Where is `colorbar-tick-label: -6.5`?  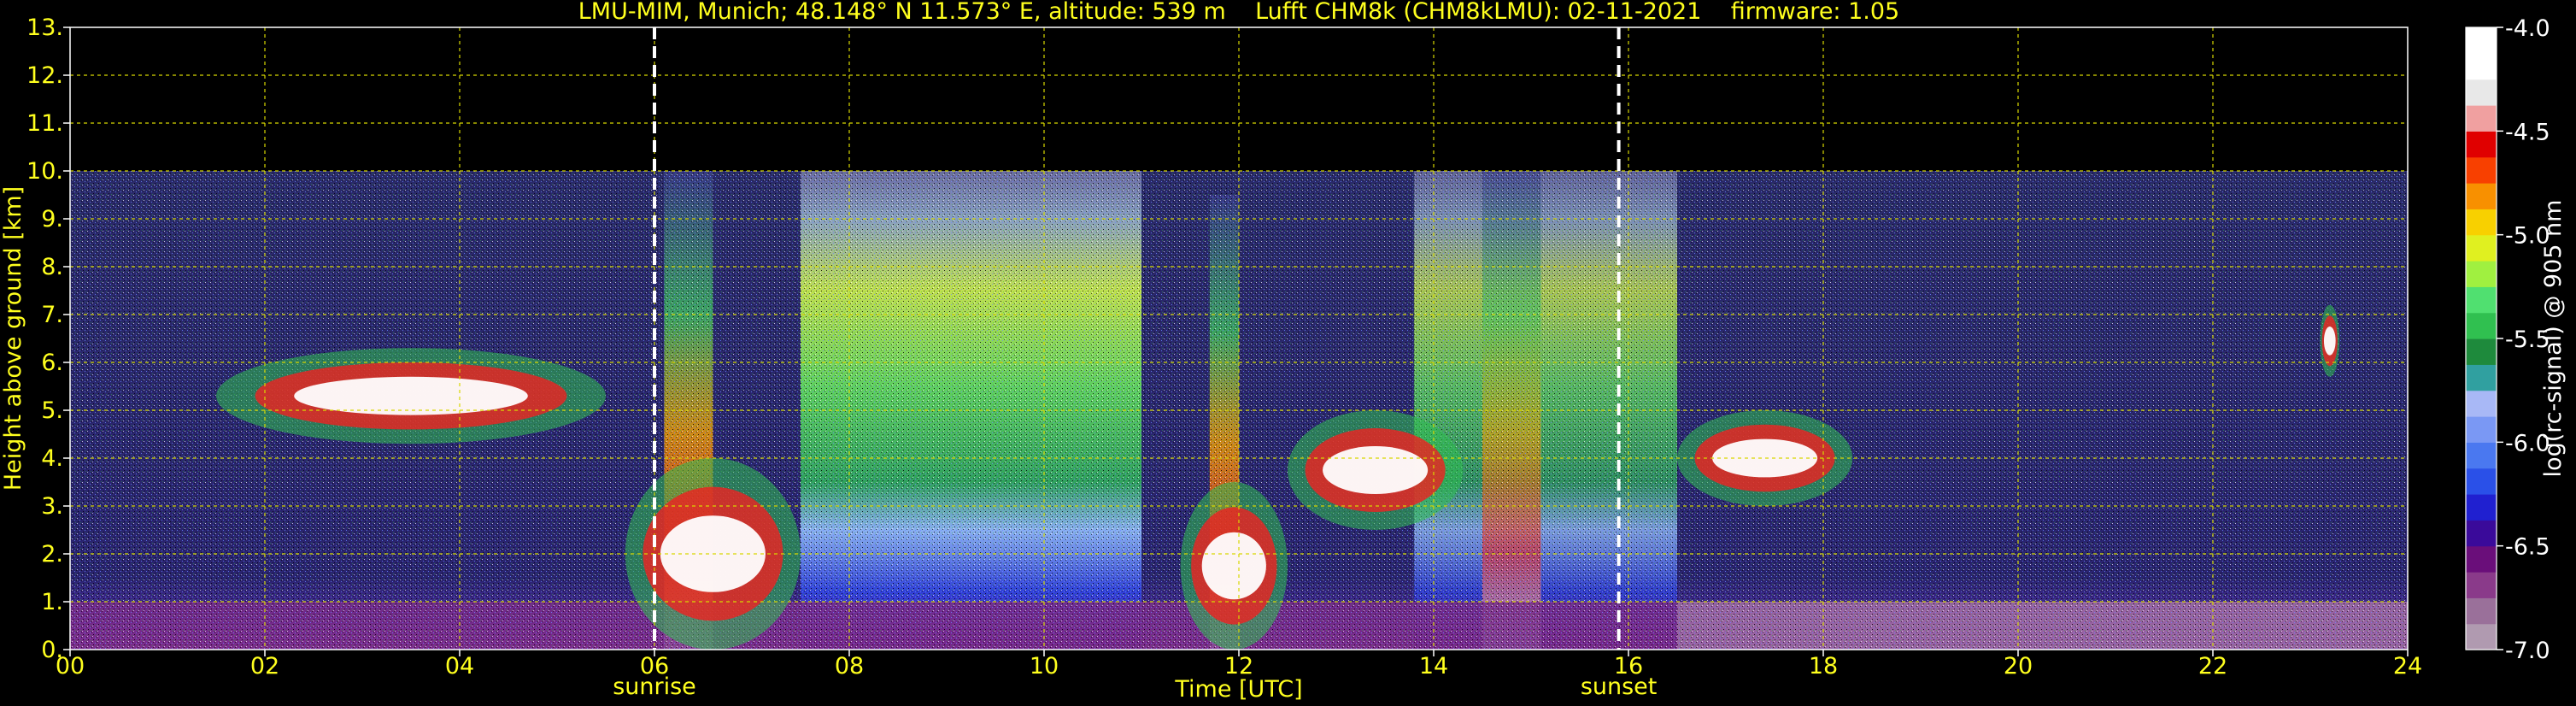
colorbar-tick-label: -6.5 is located at coordinates (2527, 547).